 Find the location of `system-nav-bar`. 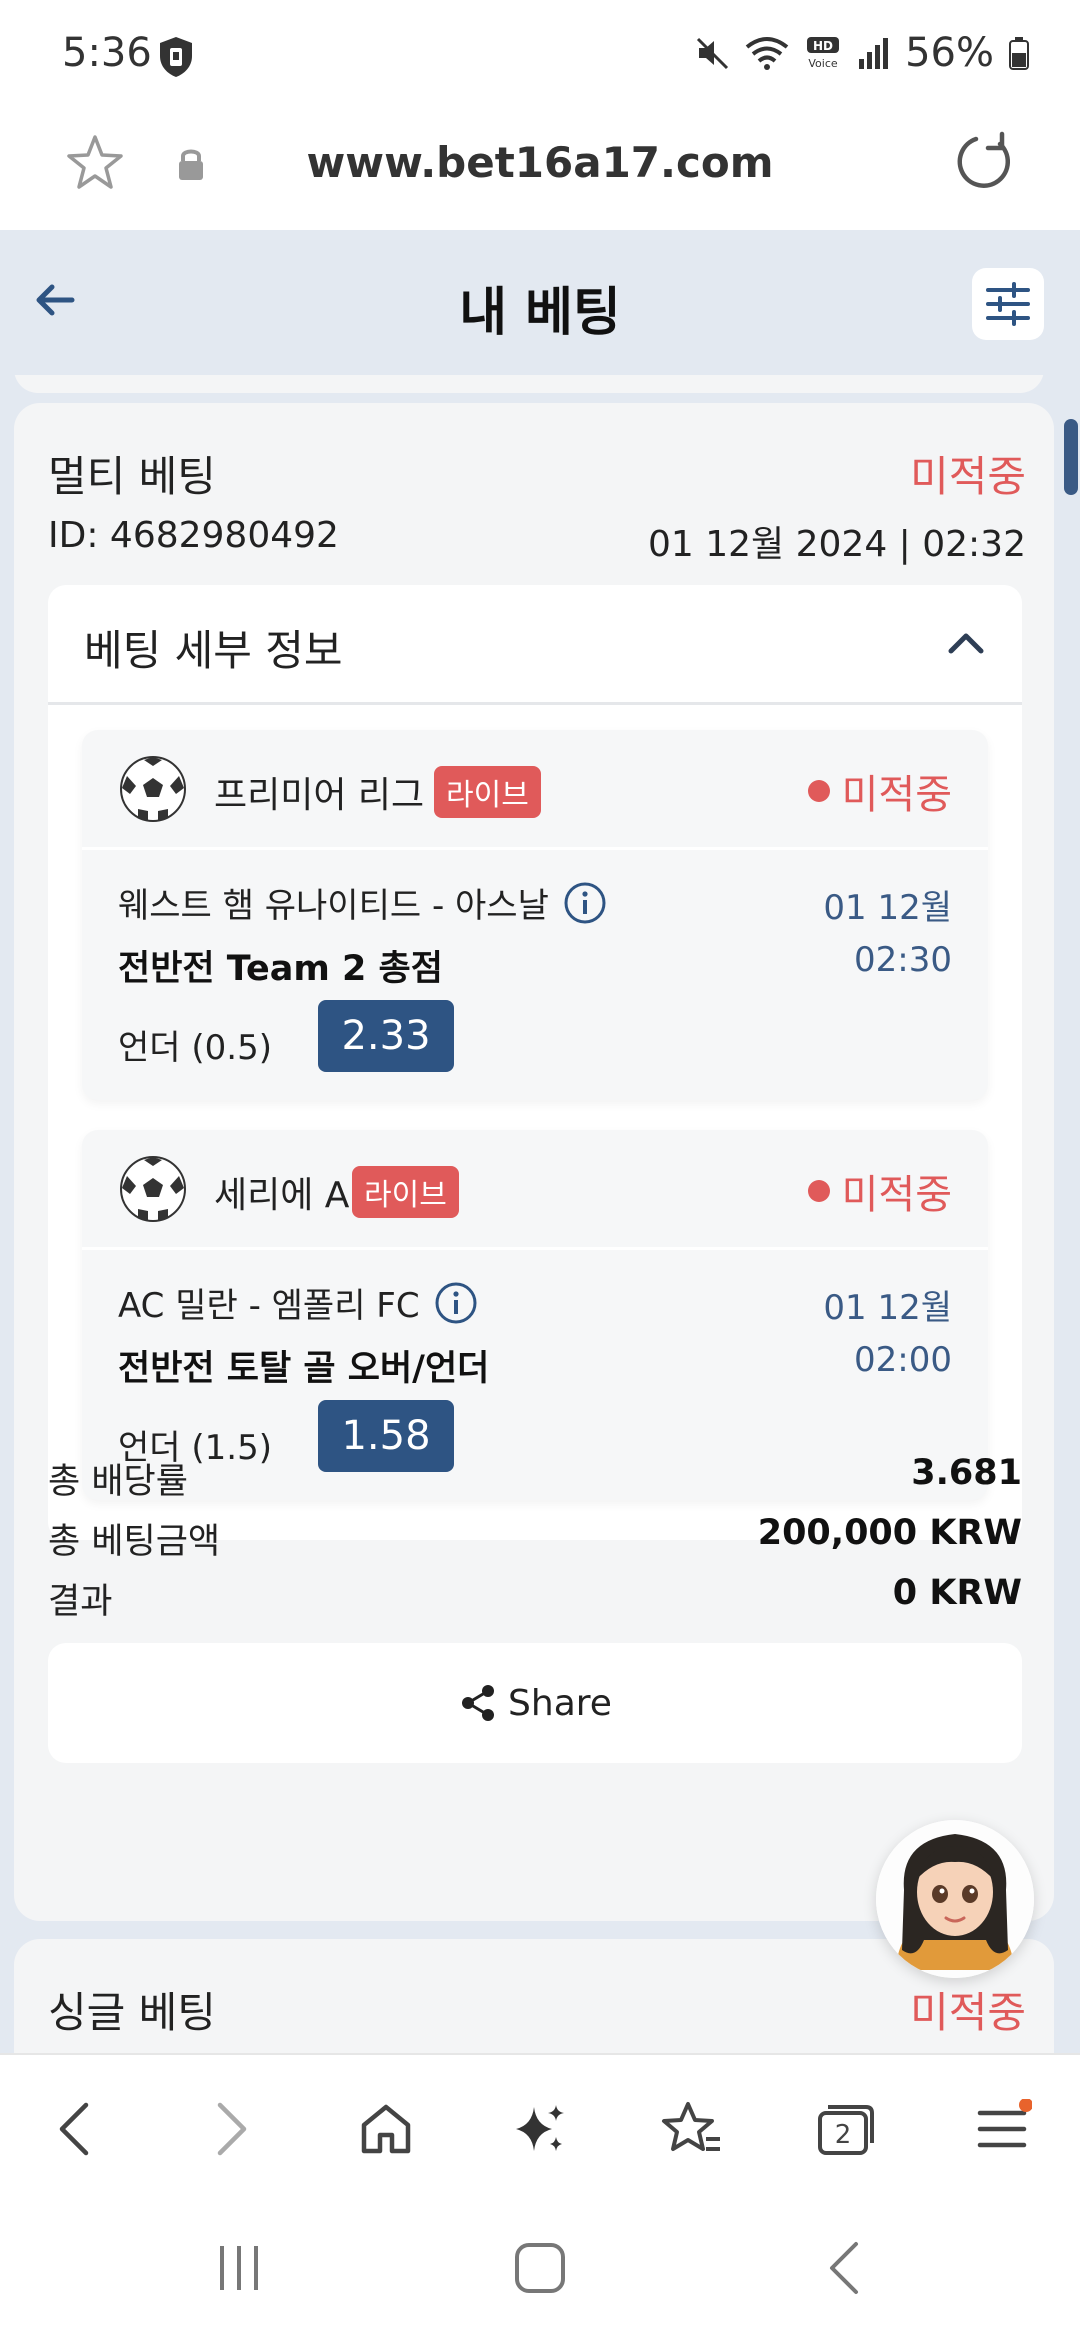

system-nav-bar is located at coordinates (540, 2270).